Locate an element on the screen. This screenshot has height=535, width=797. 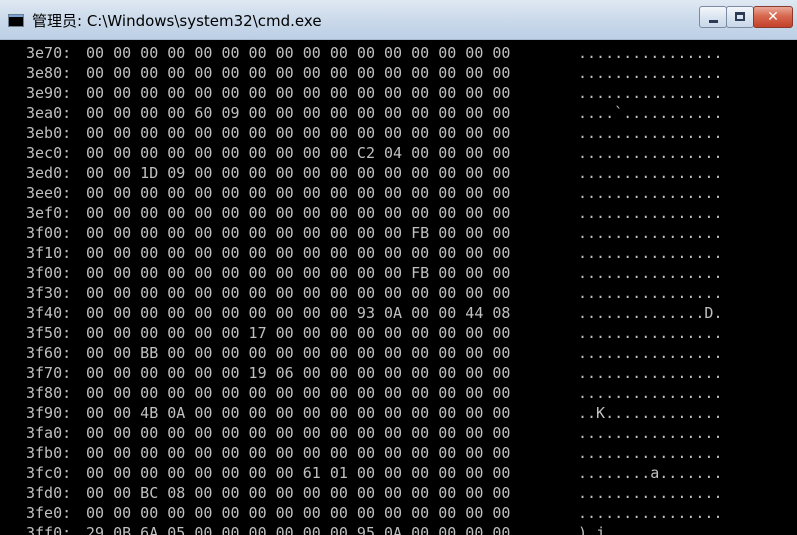
close-button: ✕ is located at coordinates (773, 17).